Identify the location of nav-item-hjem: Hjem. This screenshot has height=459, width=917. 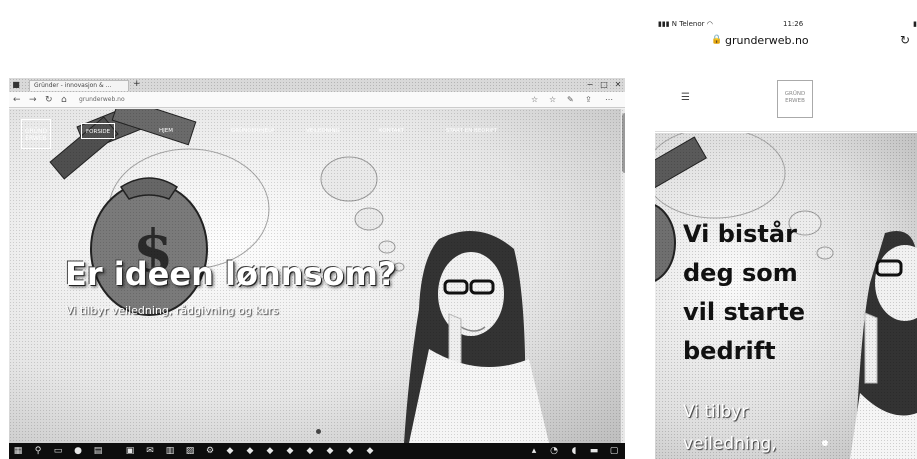
(166, 131).